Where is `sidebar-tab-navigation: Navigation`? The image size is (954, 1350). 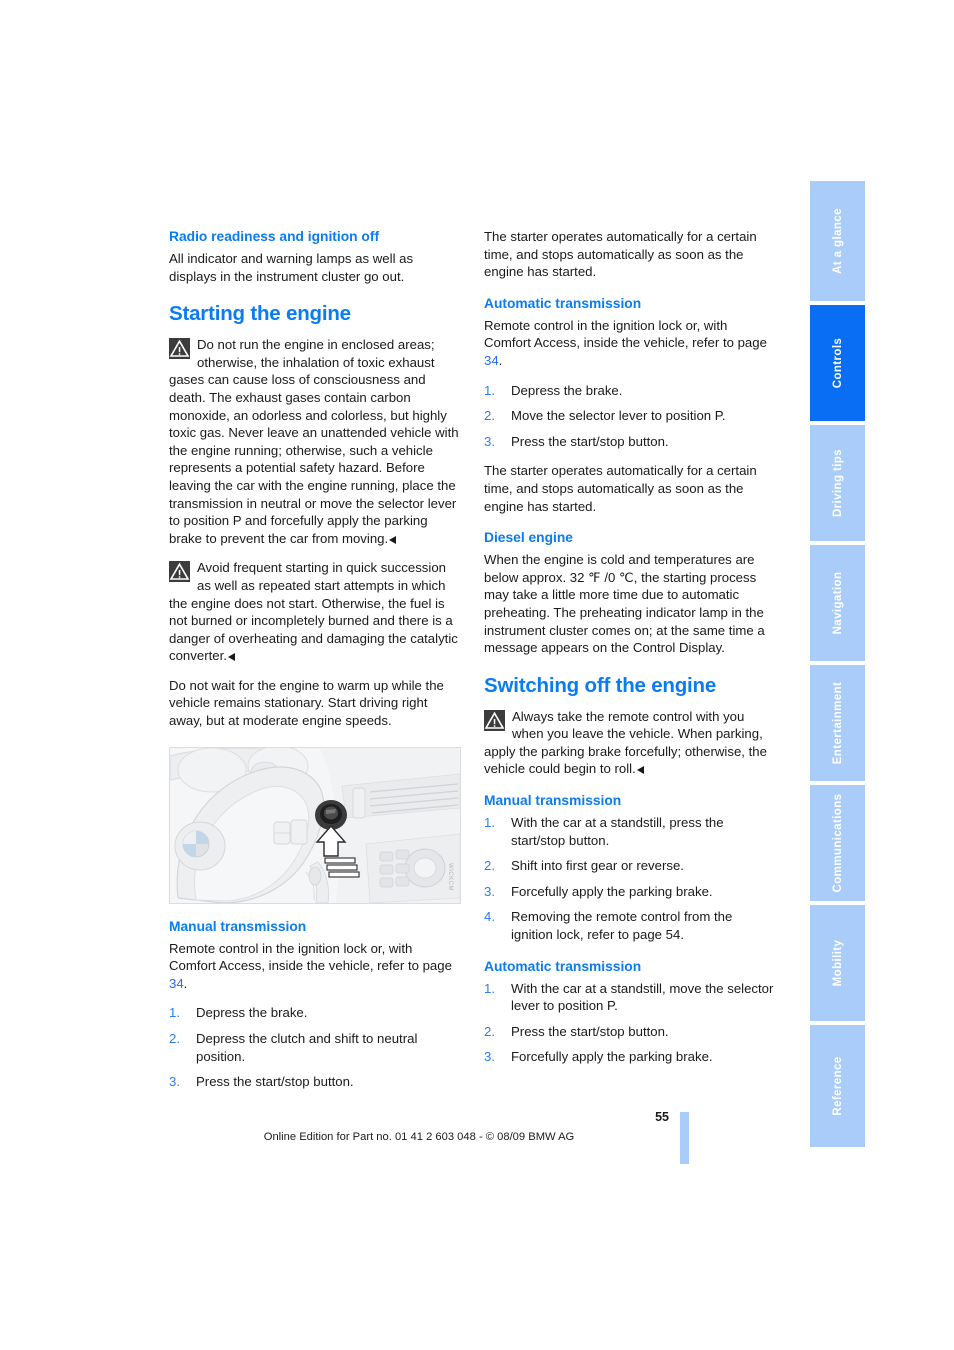 sidebar-tab-navigation: Navigation is located at coordinates (837, 603).